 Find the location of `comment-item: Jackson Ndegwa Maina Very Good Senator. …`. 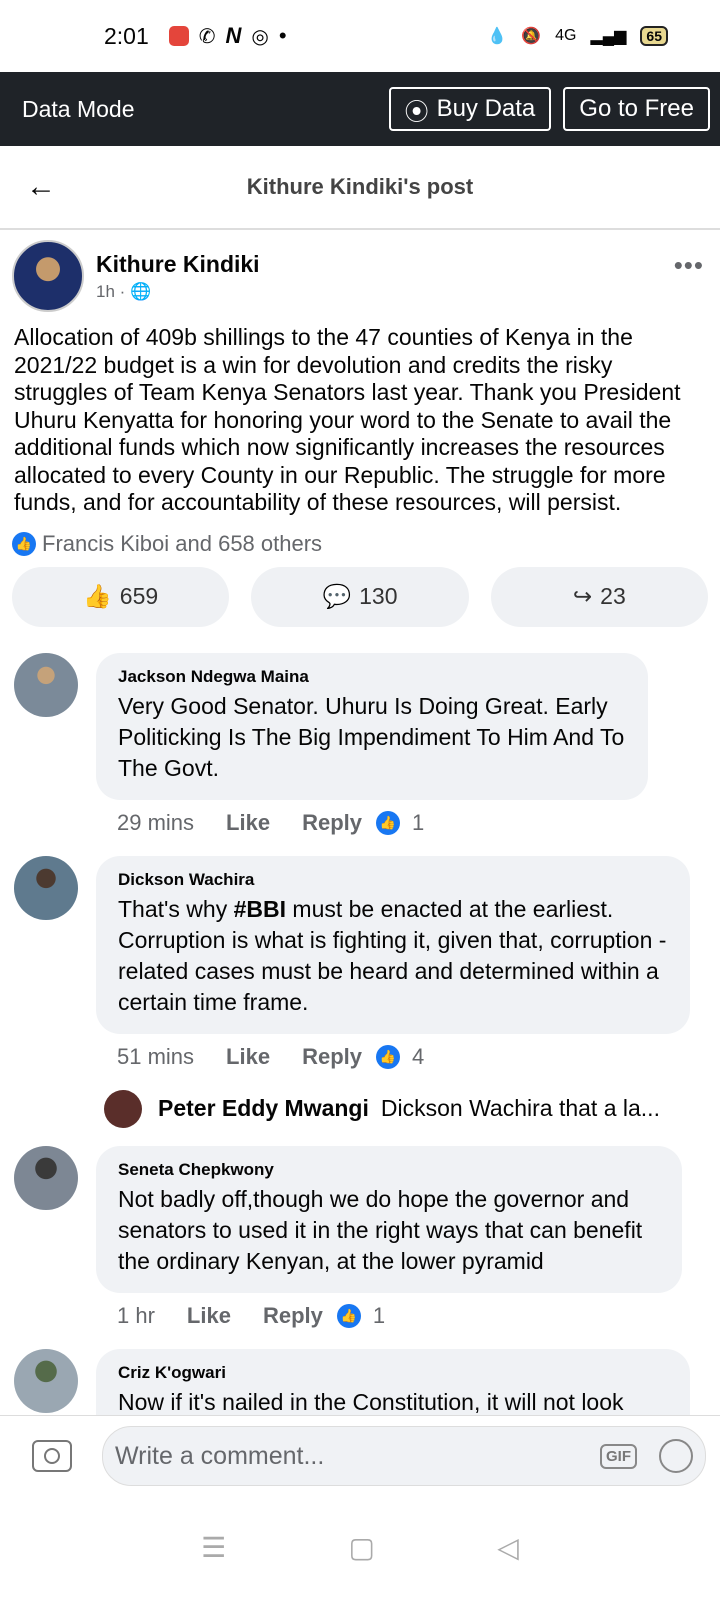

comment-item: Jackson Ndegwa Maina Very Good Senator. … is located at coordinates (360, 726).